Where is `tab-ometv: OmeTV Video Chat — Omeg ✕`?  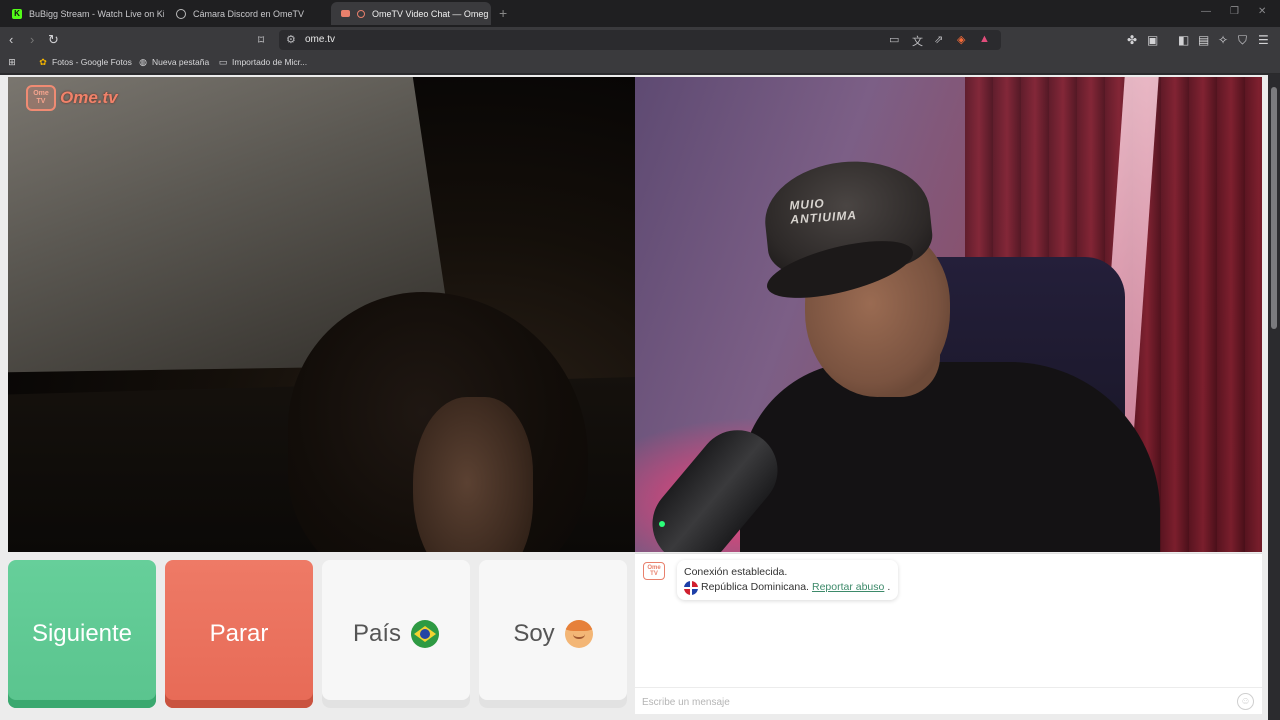
tab-ometv: OmeTV Video Chat — Omeg ✕ is located at coordinates (411, 13).